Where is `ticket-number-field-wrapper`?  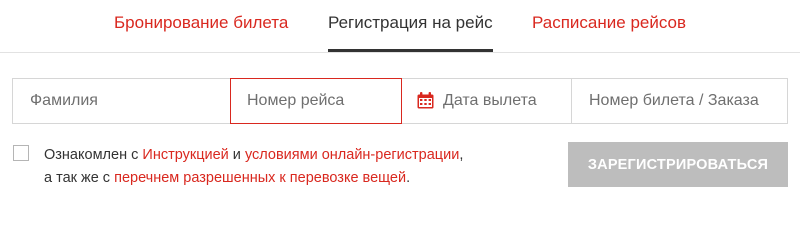
ticket-number-field-wrapper is located at coordinates (679, 101).